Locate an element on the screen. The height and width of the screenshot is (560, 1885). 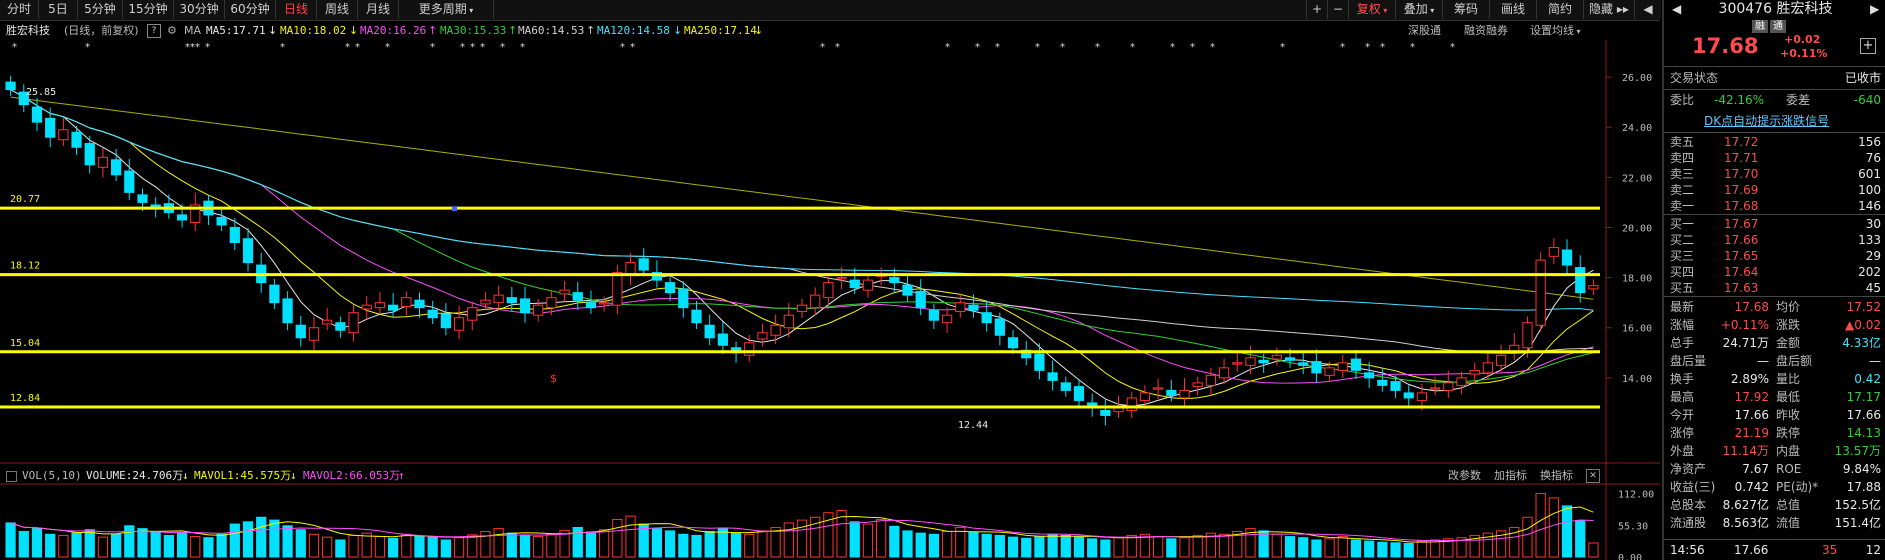
tab-5min: 5分钟 is located at coordinates (100, 9).